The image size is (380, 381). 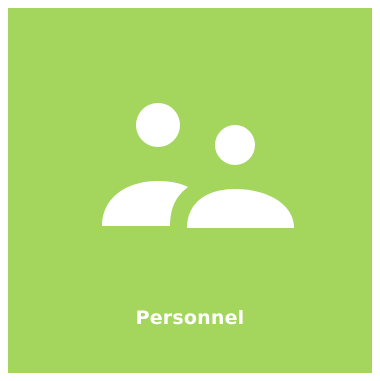 I want to click on right-person-head, so click(x=235, y=145).